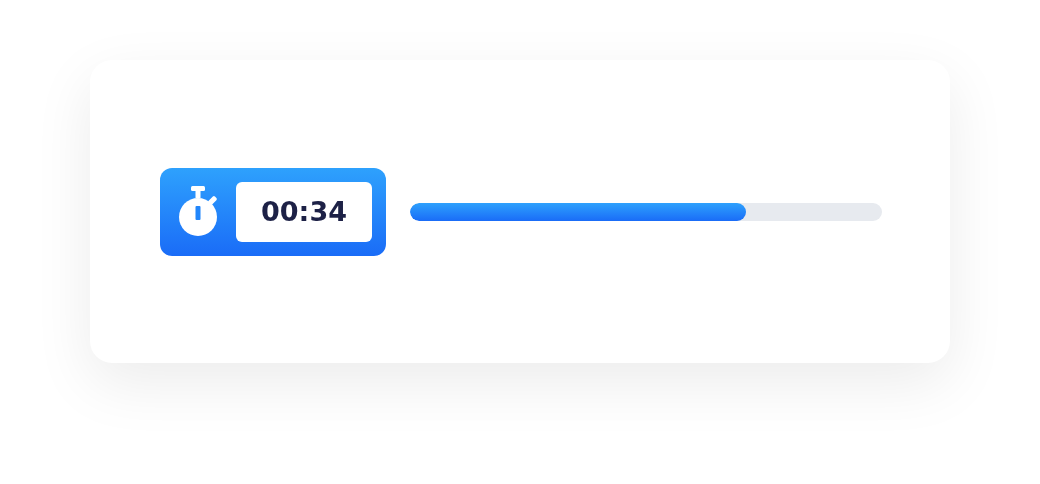 The image size is (1040, 484). I want to click on time-readout: 00:34, so click(304, 211).